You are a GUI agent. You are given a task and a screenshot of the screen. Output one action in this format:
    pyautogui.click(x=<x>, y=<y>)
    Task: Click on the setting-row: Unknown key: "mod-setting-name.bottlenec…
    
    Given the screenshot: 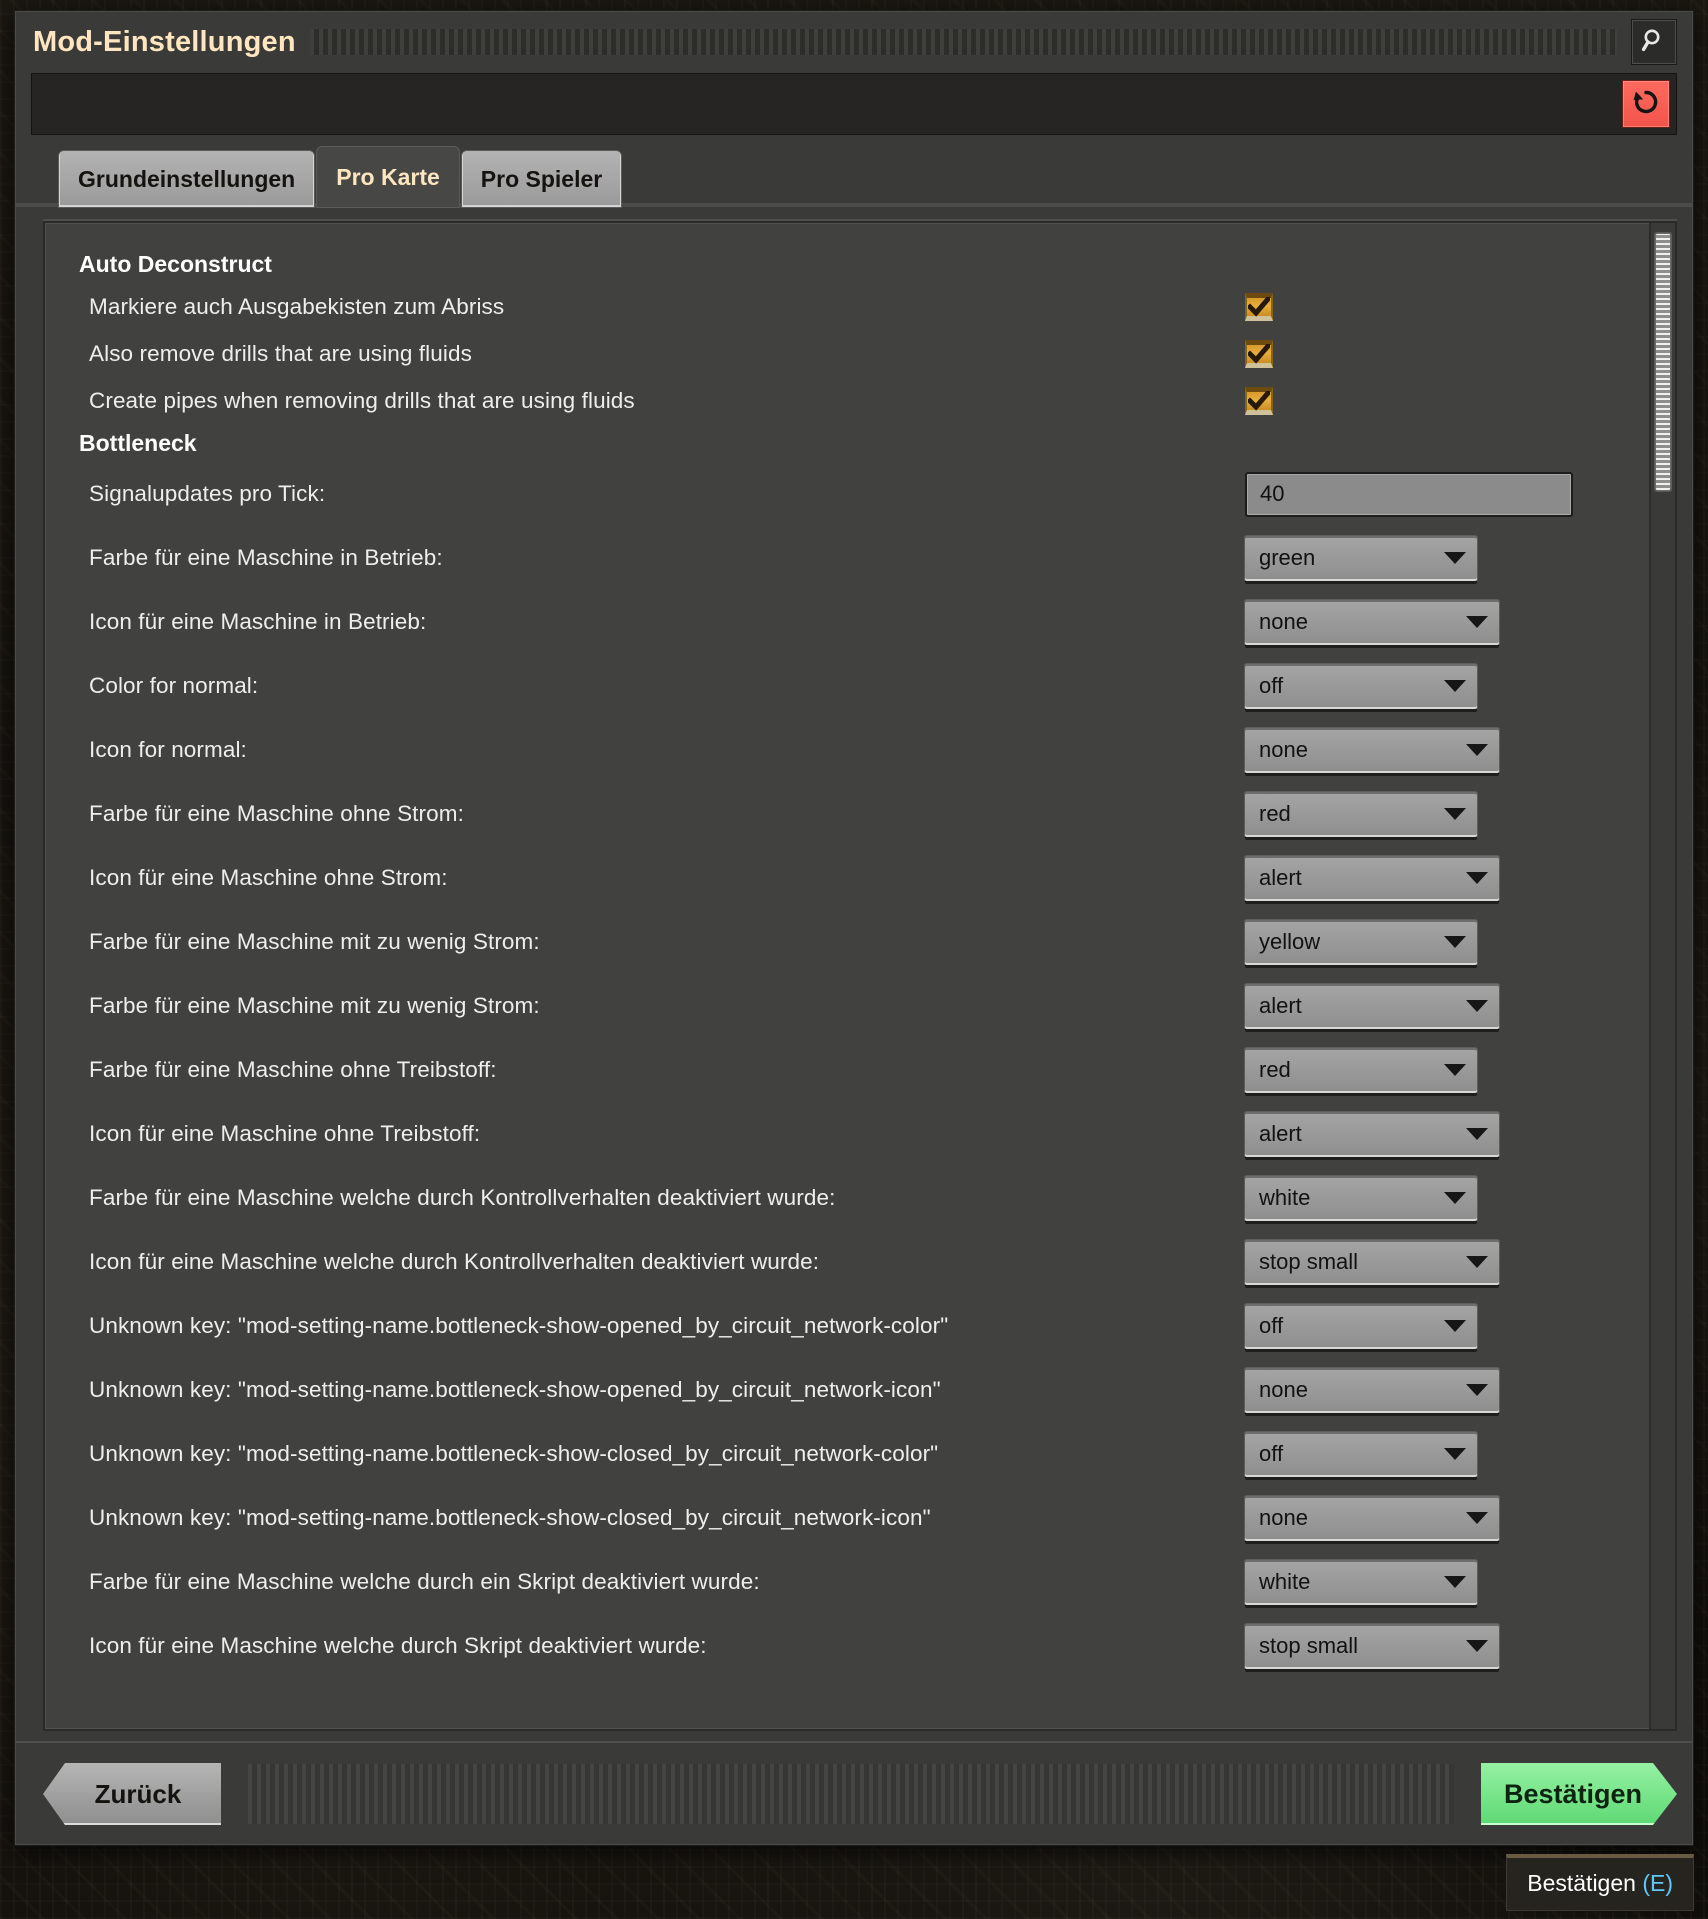 What is the action you would take?
    pyautogui.click(x=847, y=1326)
    